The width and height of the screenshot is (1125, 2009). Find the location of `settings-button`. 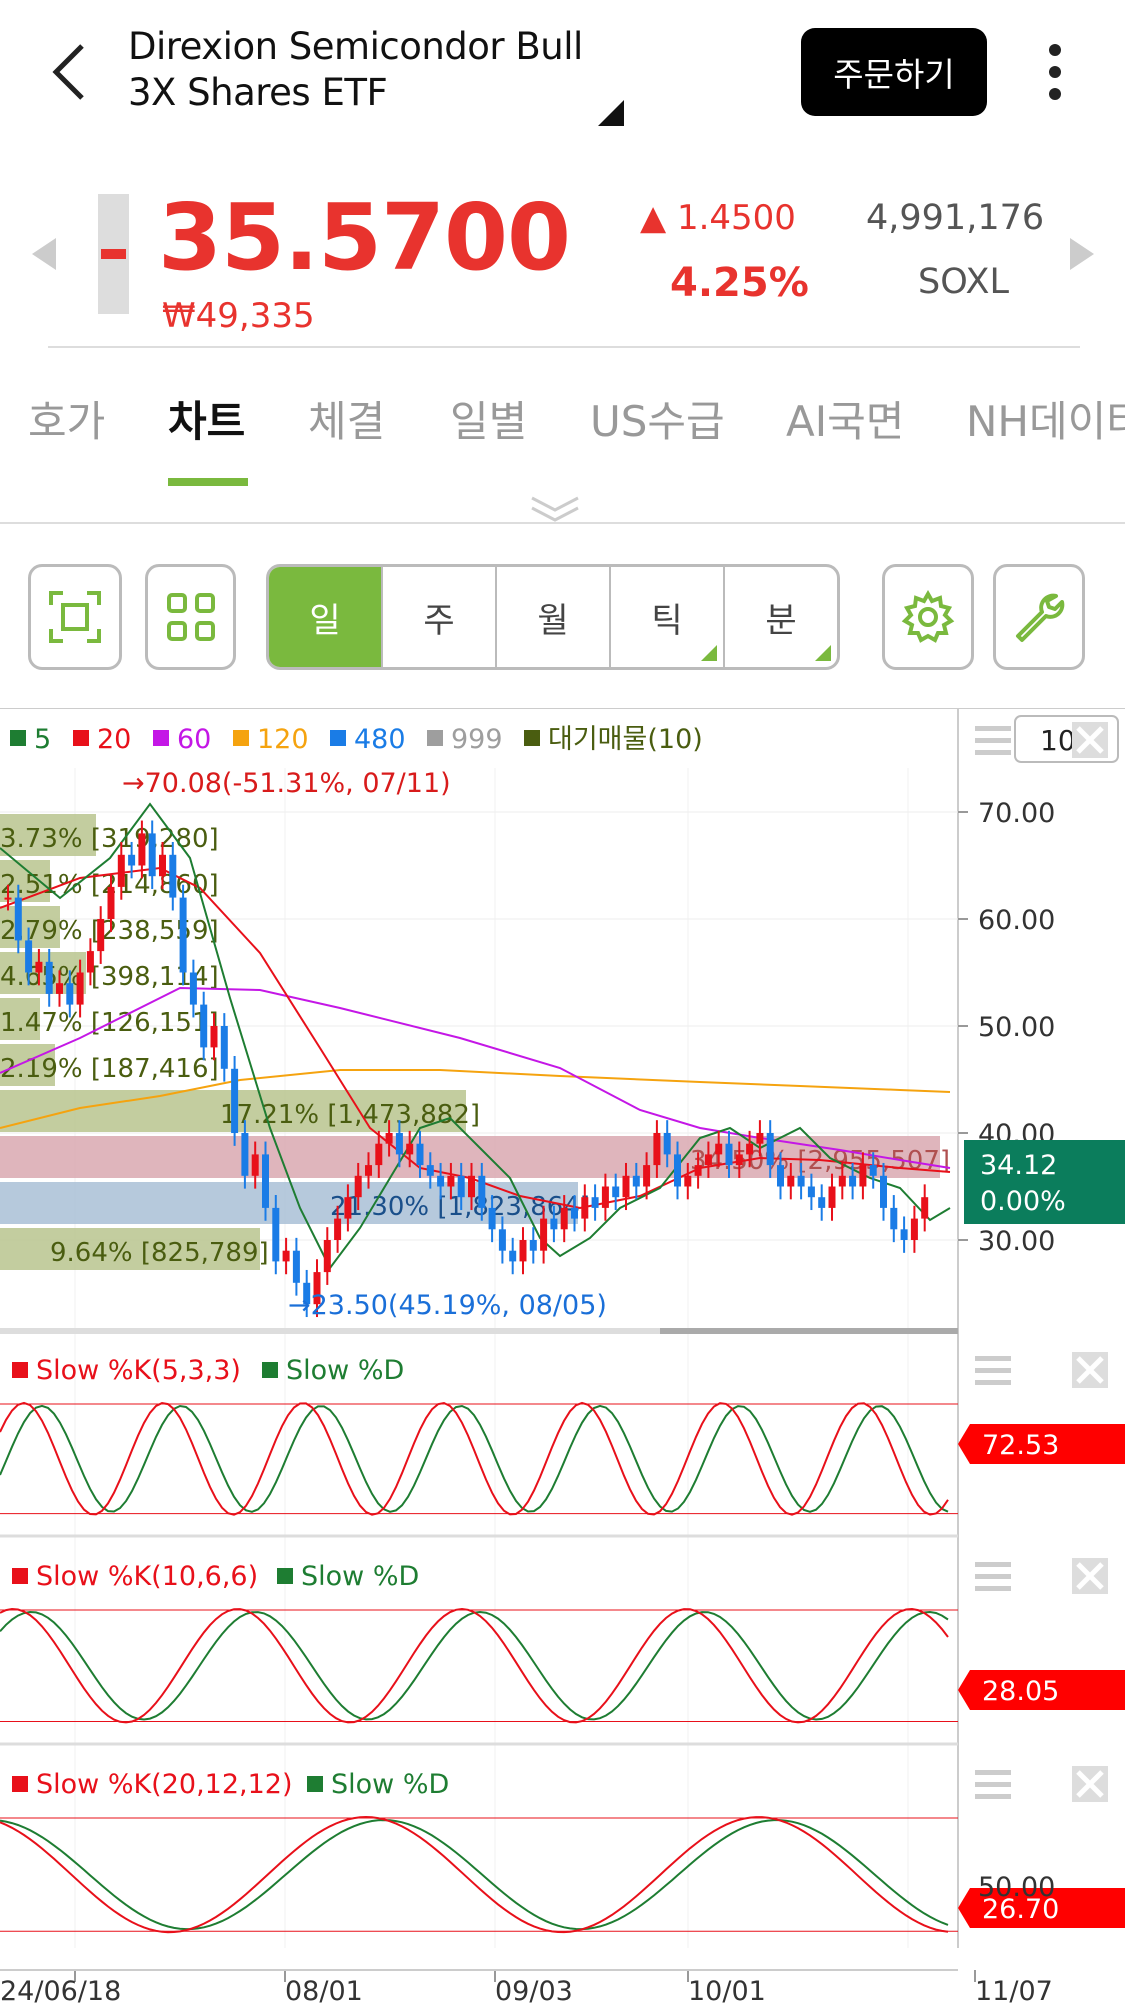

settings-button is located at coordinates (928, 617).